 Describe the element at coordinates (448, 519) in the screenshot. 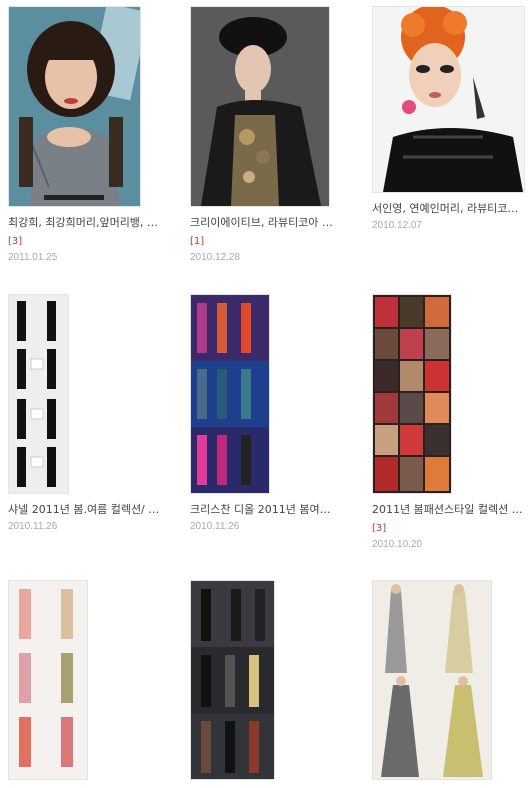

I see `post-title: 2011년 봄패션스타일 컬렉션 … [3]` at that location.